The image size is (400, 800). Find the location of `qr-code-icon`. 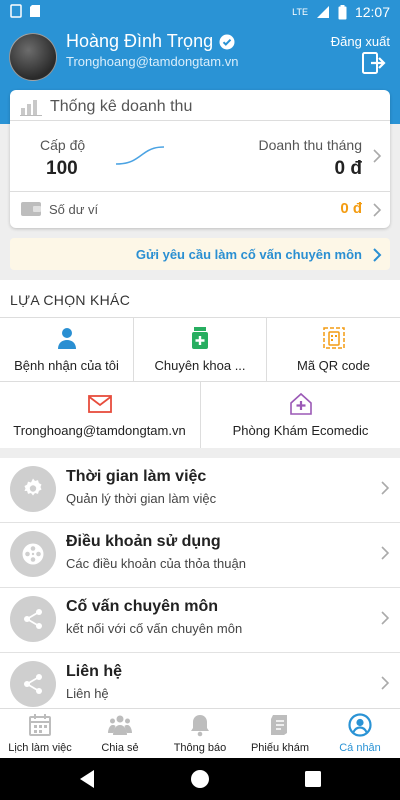

qr-code-icon is located at coordinates (333, 338).